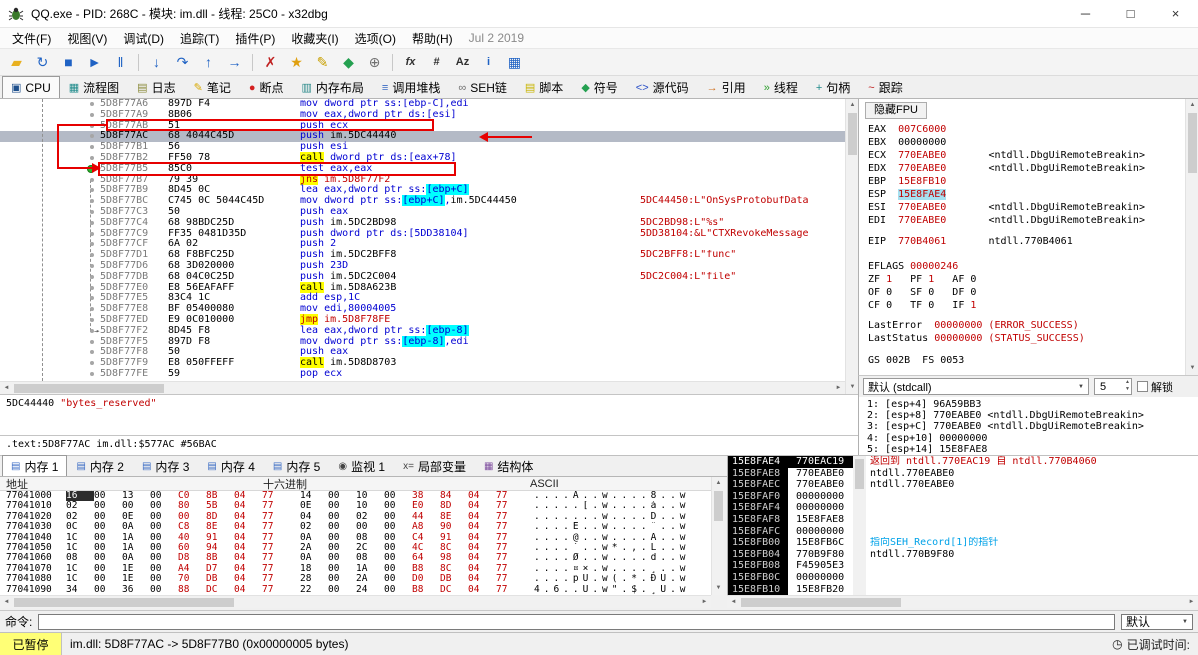  What do you see at coordinates (1028, 404) in the screenshot?
I see `argument-line: 1: [esp+4] 96A59BB3` at bounding box center [1028, 404].